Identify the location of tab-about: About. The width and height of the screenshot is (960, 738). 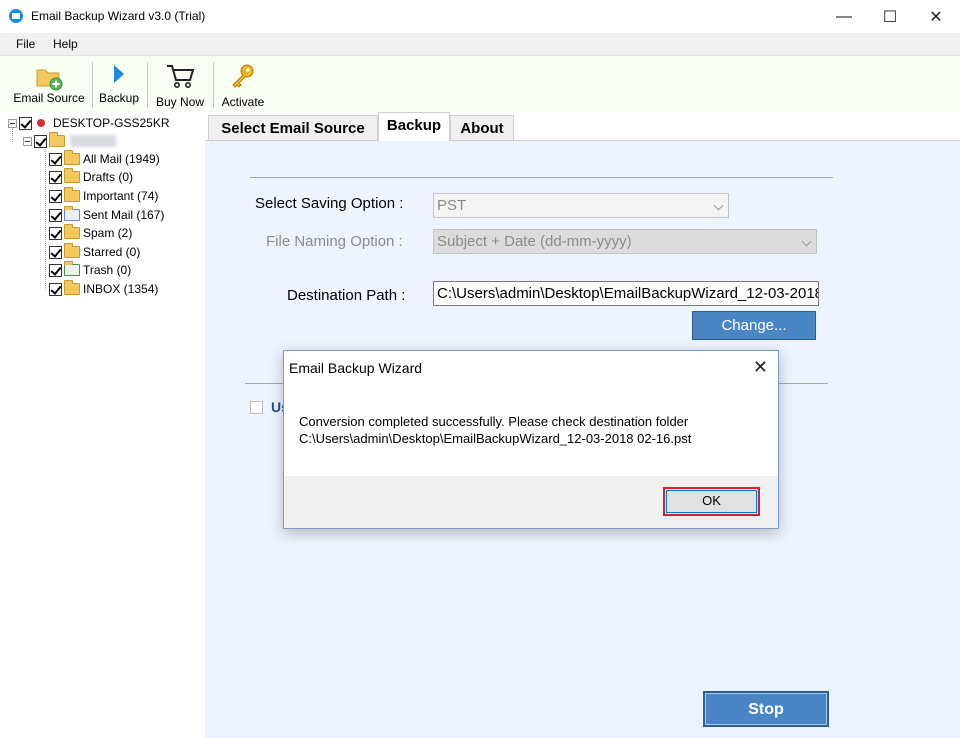
(482, 127).